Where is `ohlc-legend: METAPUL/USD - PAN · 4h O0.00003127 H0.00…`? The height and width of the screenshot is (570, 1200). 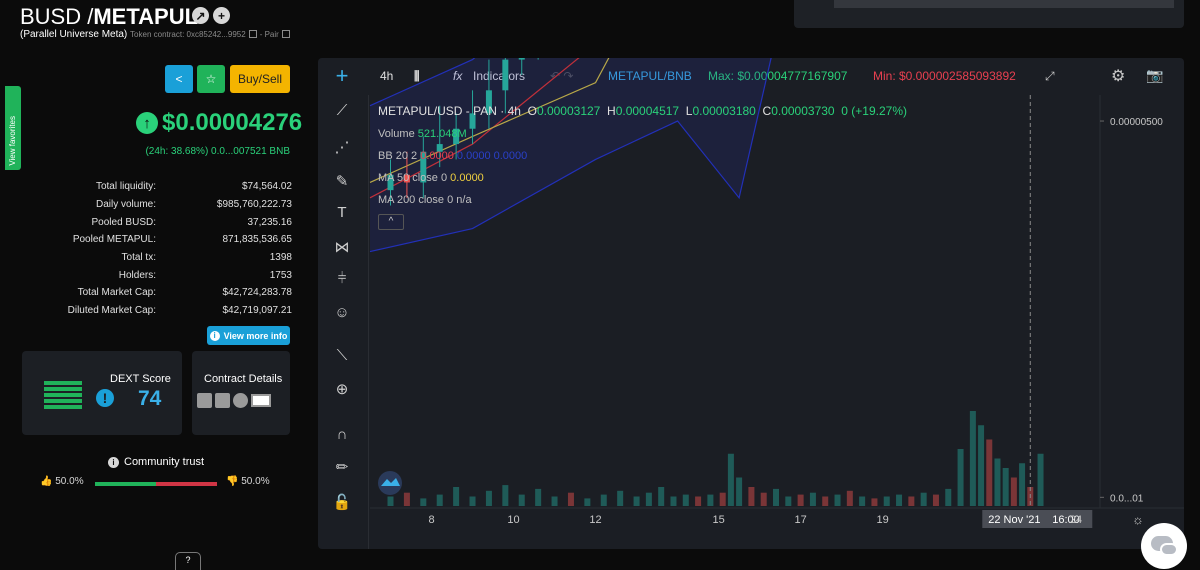
ohlc-legend: METAPUL/USD - PAN · 4h O0.00003127 H0.00… is located at coordinates (642, 111).